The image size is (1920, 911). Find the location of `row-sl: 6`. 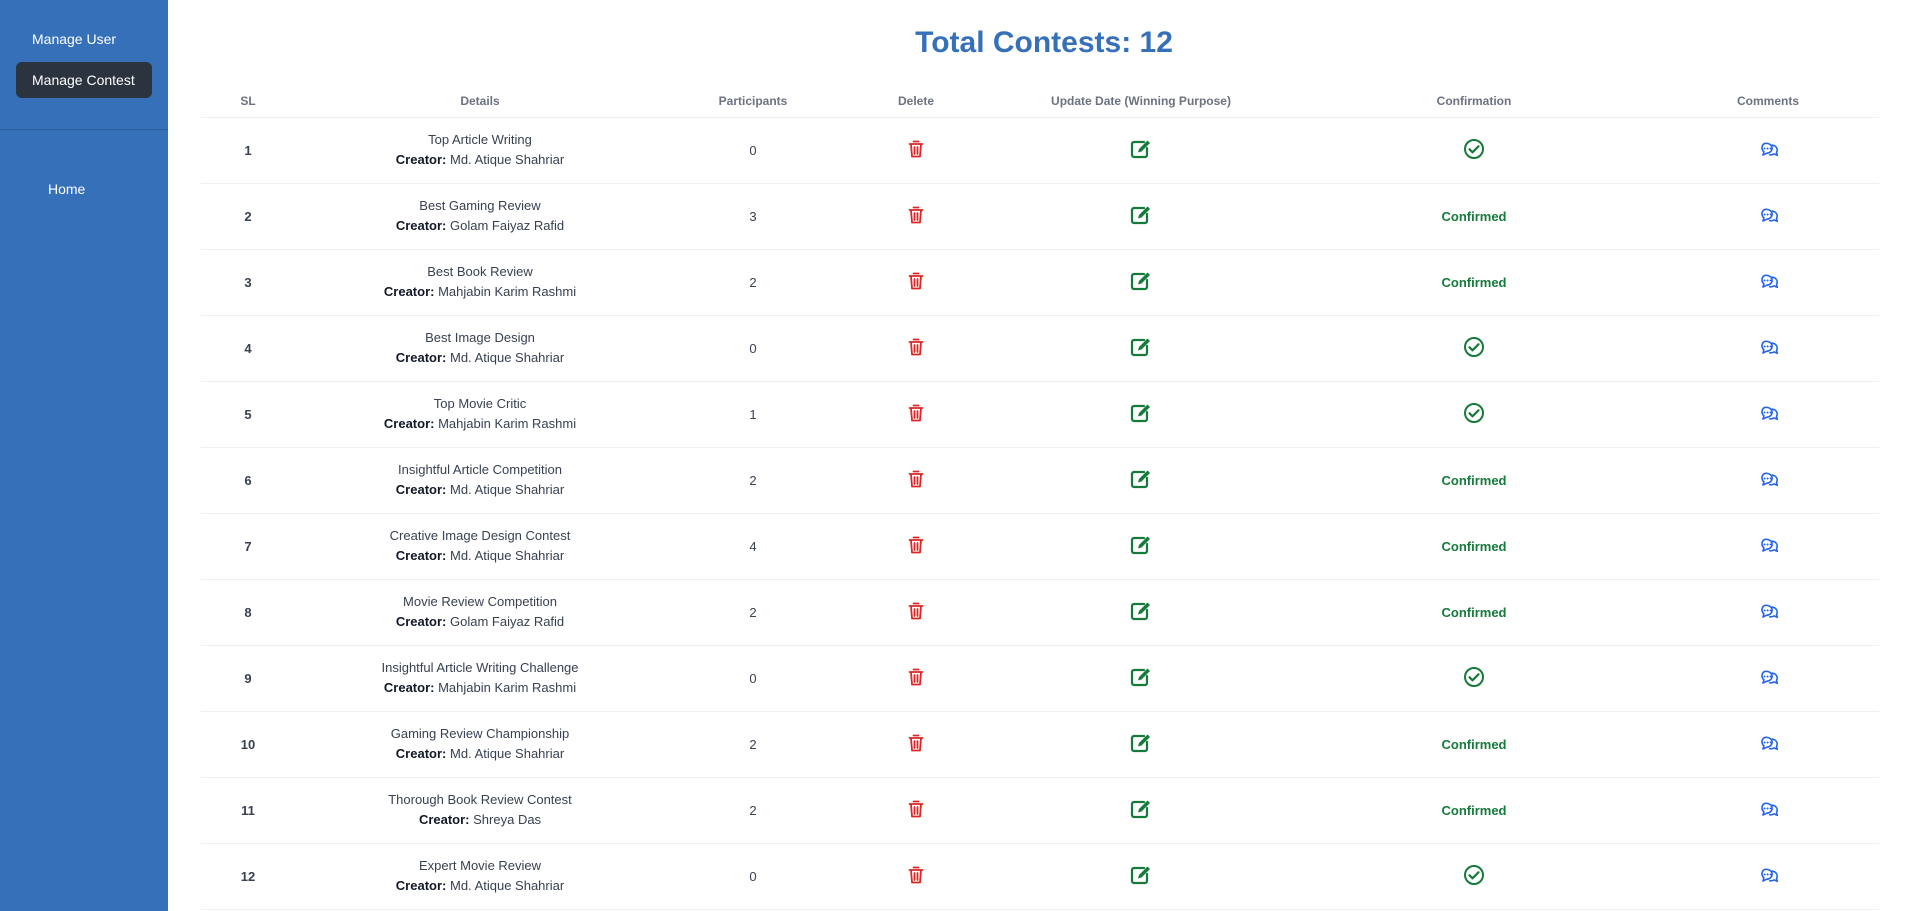

row-sl: 6 is located at coordinates (248, 480).